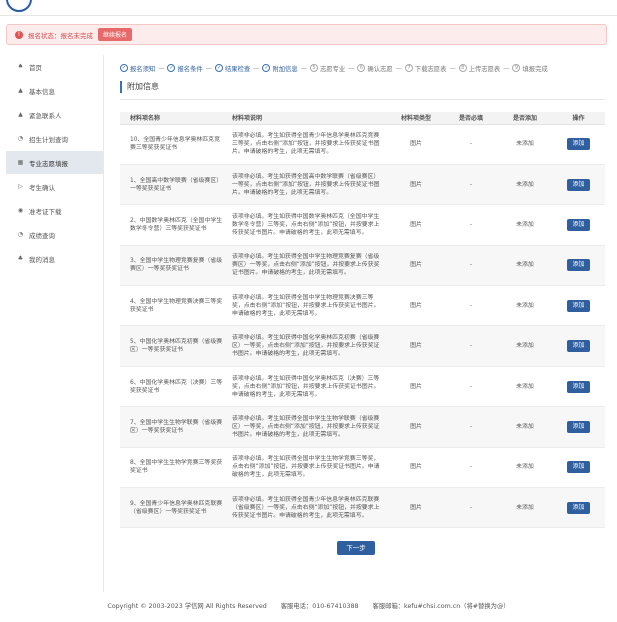 The height and width of the screenshot is (622, 617). What do you see at coordinates (530, 68) in the screenshot?
I see `step-9: 9 填报完成` at bounding box center [530, 68].